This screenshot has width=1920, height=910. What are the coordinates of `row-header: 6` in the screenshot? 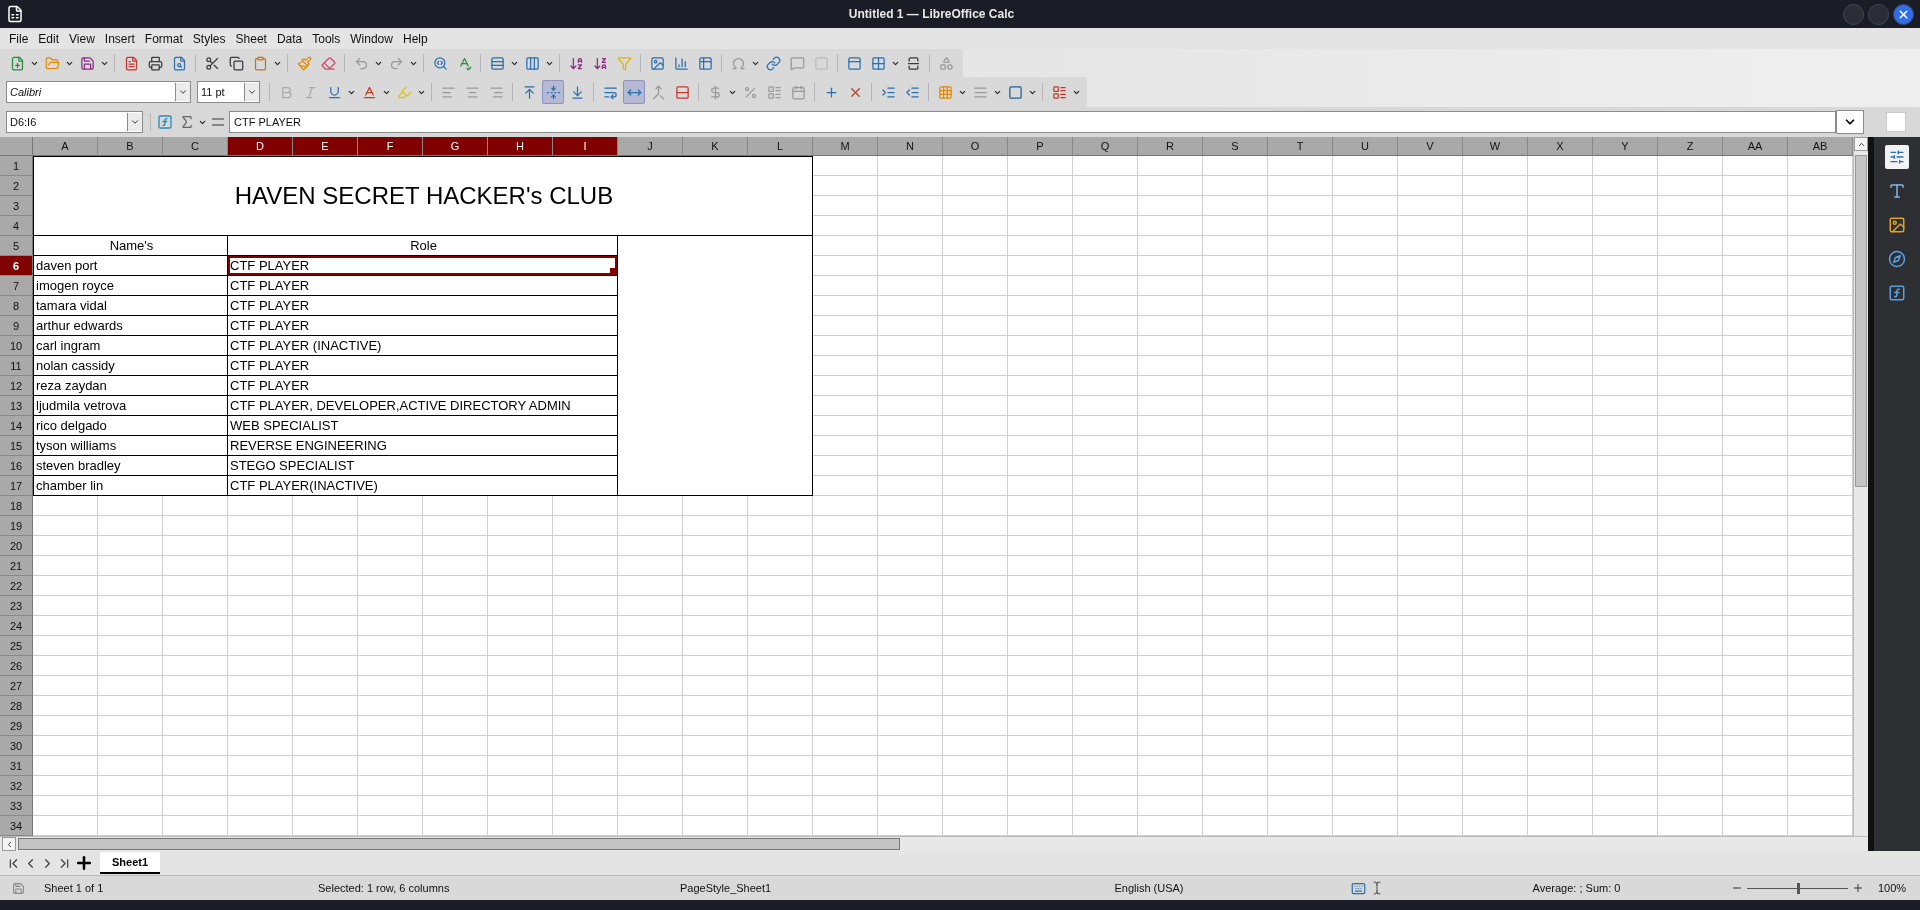 It's located at (16, 266).